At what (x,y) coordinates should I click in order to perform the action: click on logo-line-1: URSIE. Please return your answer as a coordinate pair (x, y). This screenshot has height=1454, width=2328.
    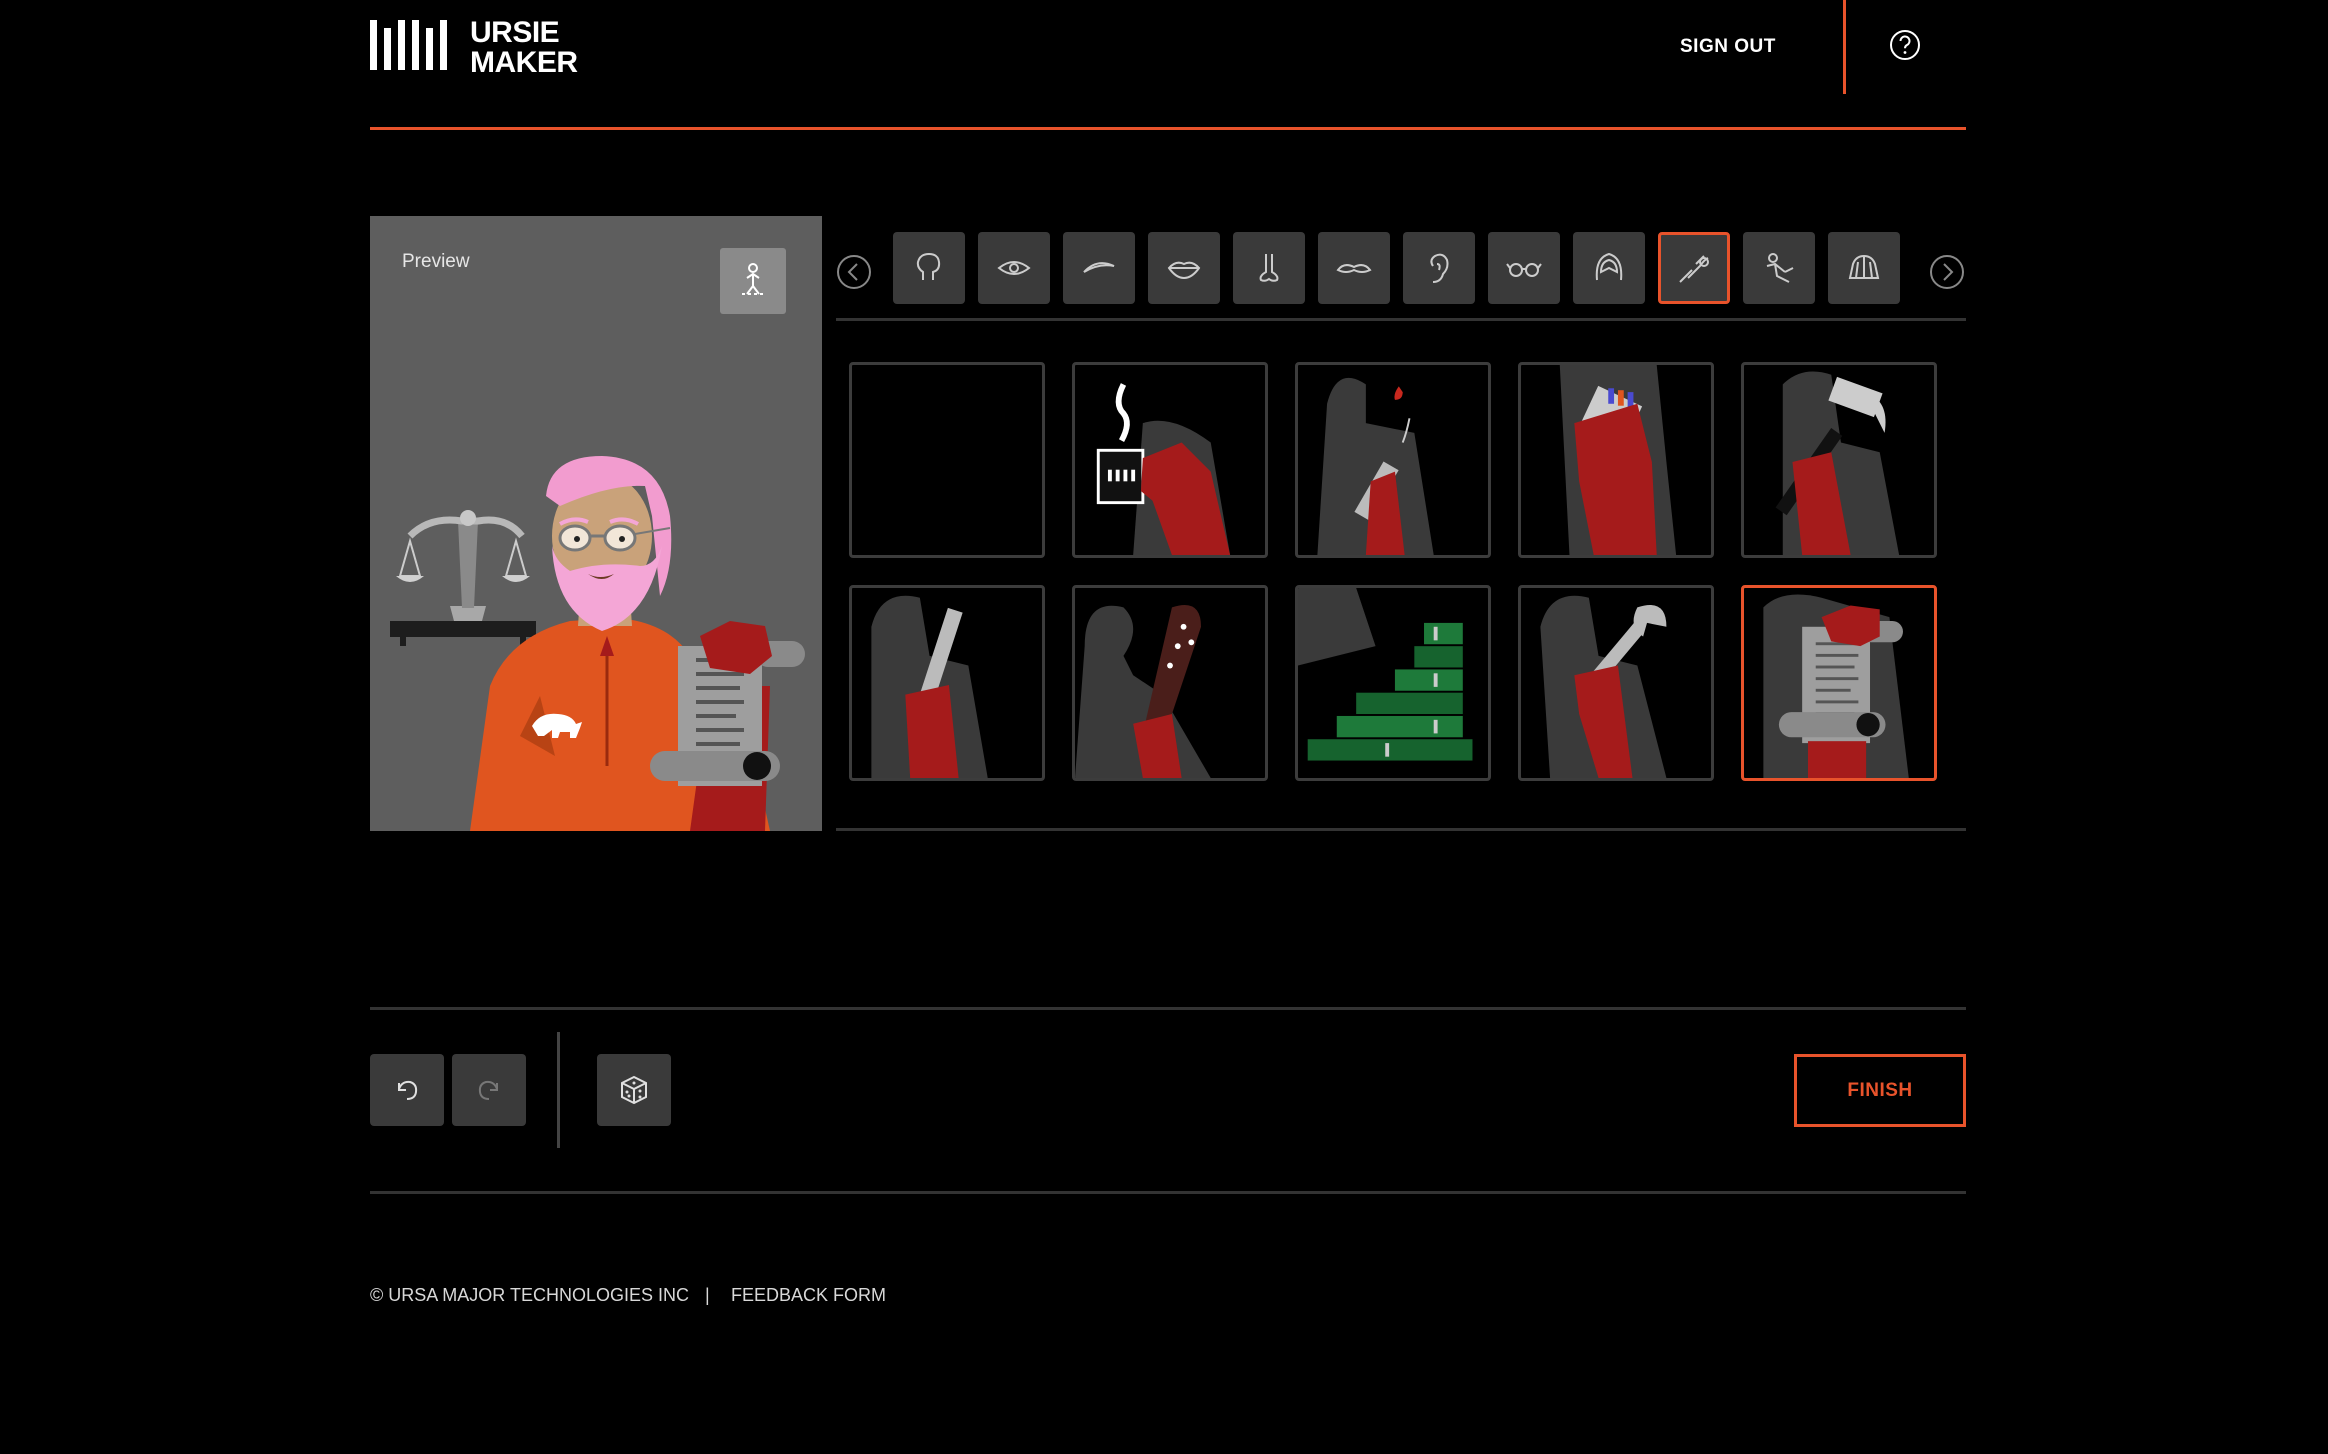
    Looking at the image, I should click on (515, 32).